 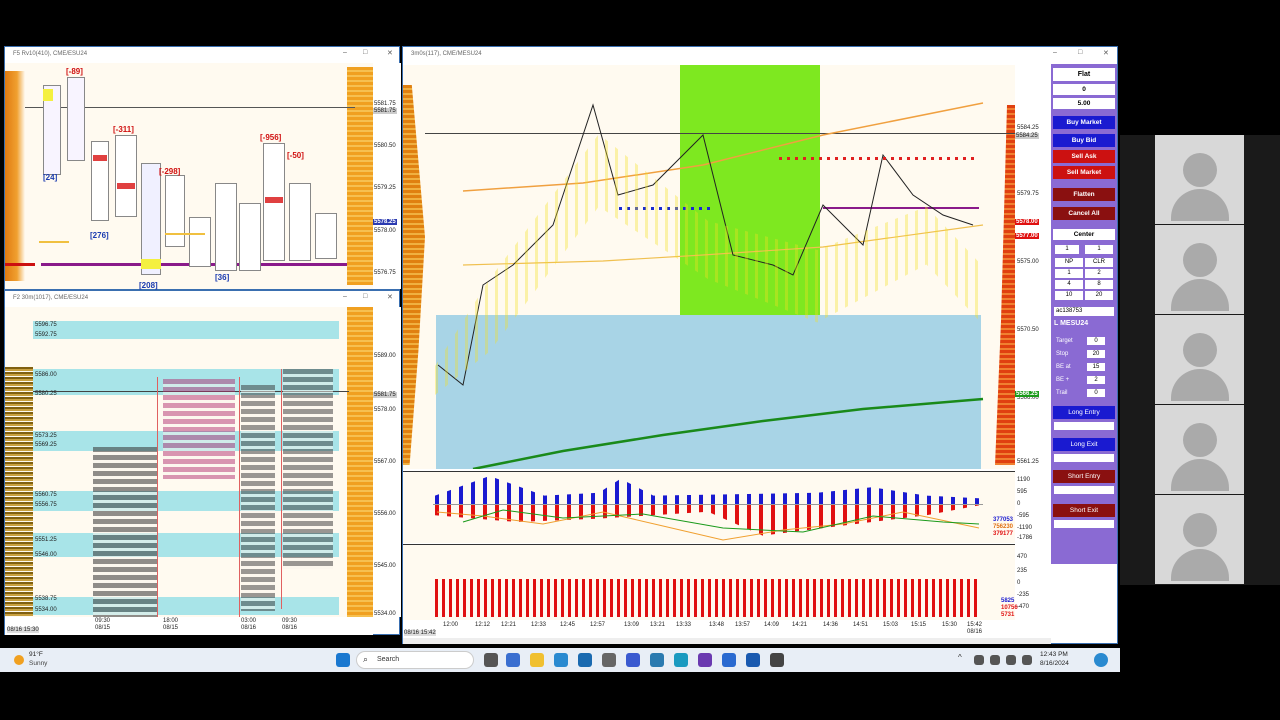 I want to click on indicator-value: 756230, so click(x=1003, y=527).